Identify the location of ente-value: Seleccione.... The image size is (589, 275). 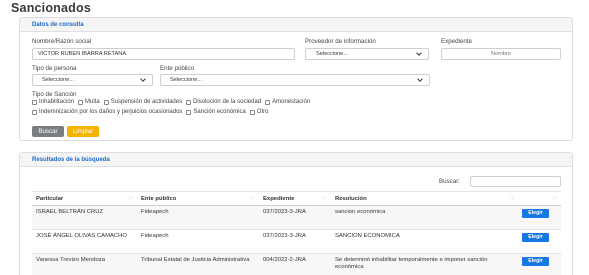
(186, 80).